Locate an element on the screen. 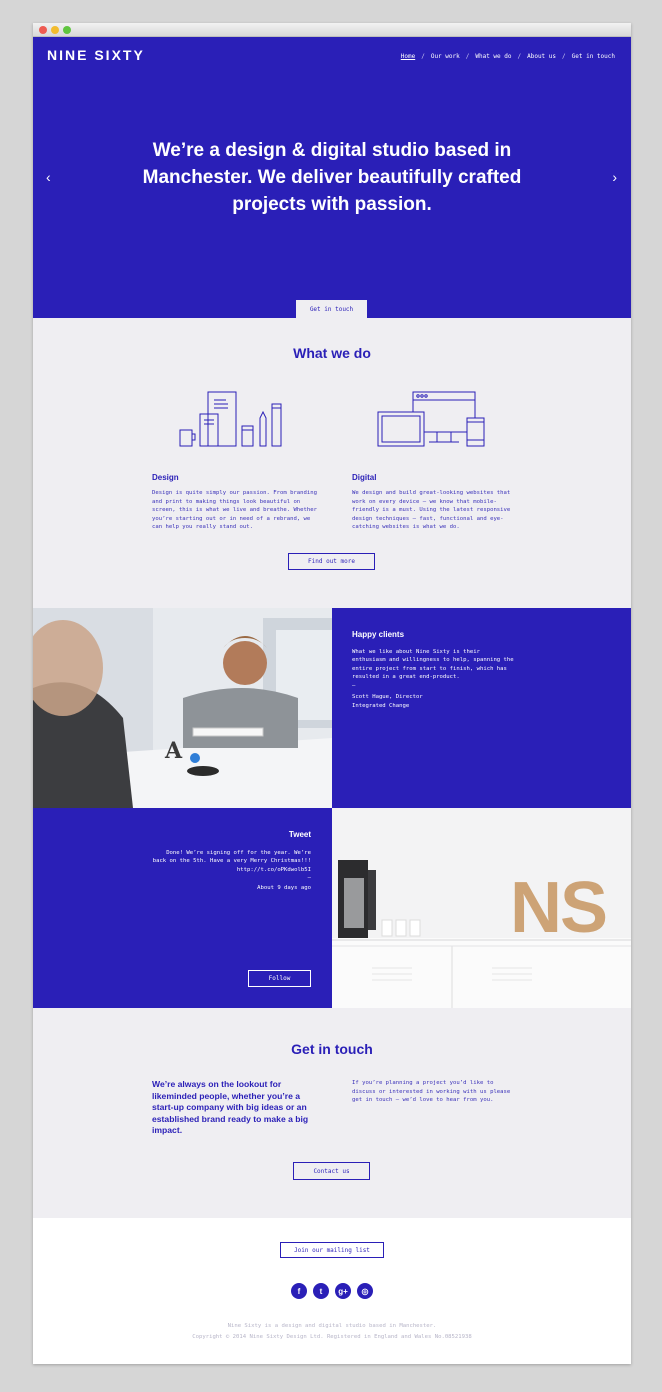 The width and height of the screenshot is (662, 1392). chevron-left-icon: ‹ is located at coordinates (48, 177).